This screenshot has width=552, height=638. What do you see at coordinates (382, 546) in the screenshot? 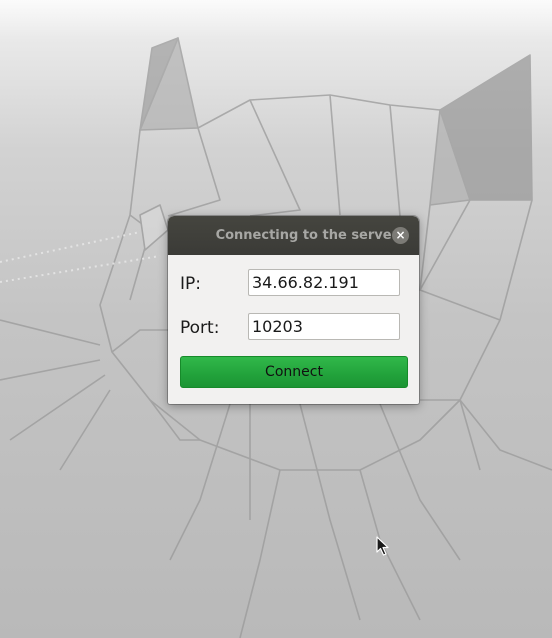
I see `mouse-pointer-icon` at bounding box center [382, 546].